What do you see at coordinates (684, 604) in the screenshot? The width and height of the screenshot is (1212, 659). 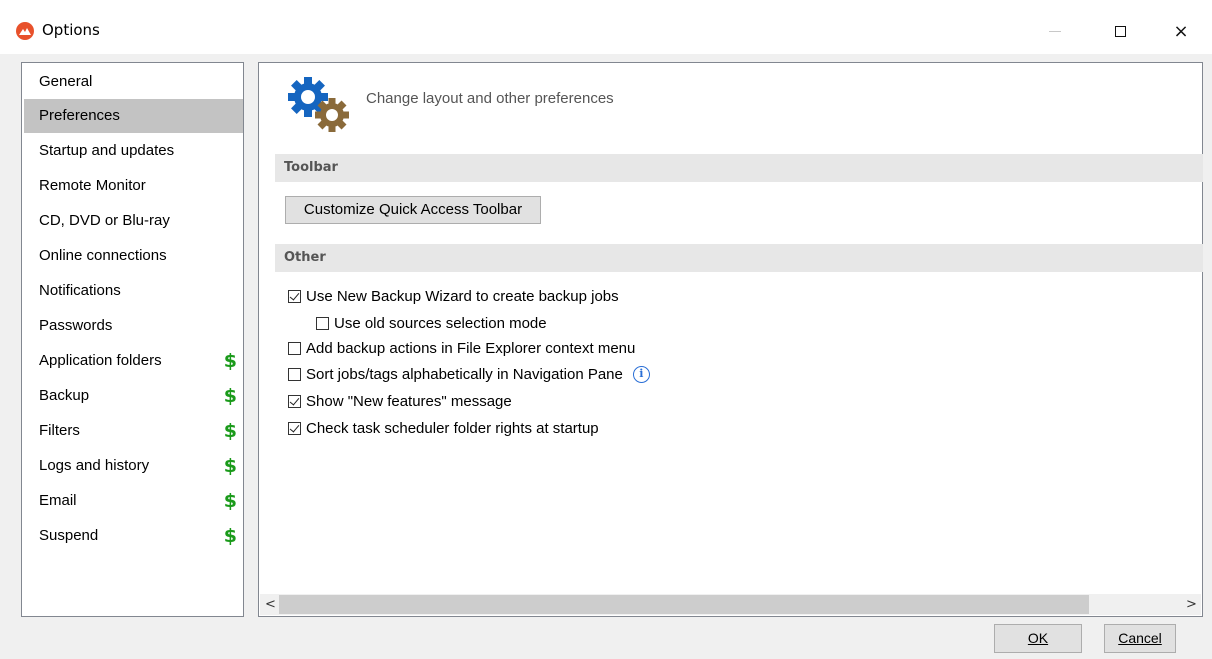 I see `scrollbar-thumb` at bounding box center [684, 604].